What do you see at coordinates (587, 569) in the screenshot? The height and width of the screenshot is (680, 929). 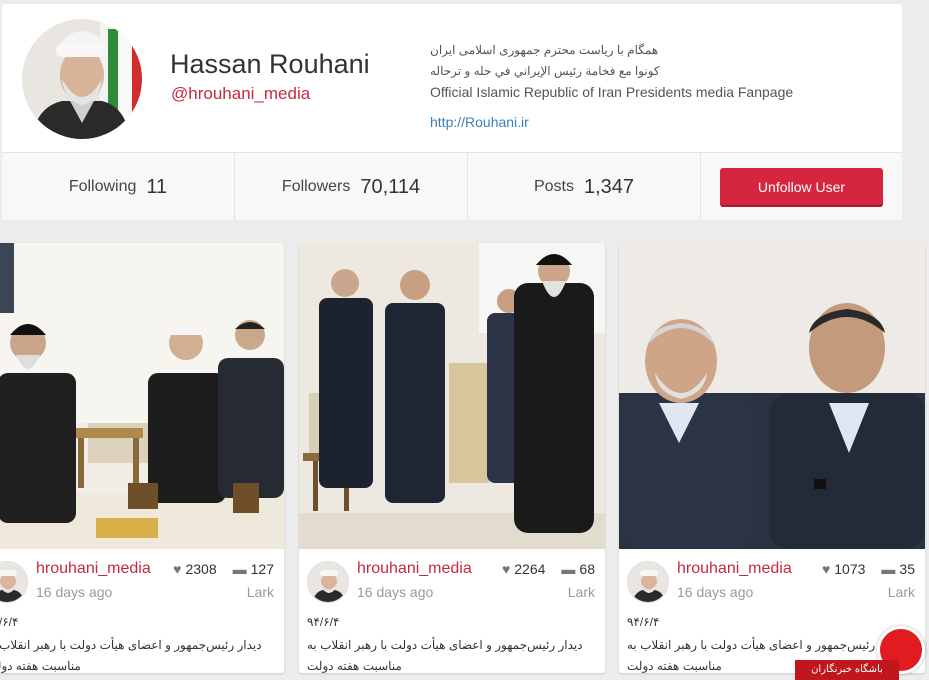 I see `comment-count: 68` at bounding box center [587, 569].